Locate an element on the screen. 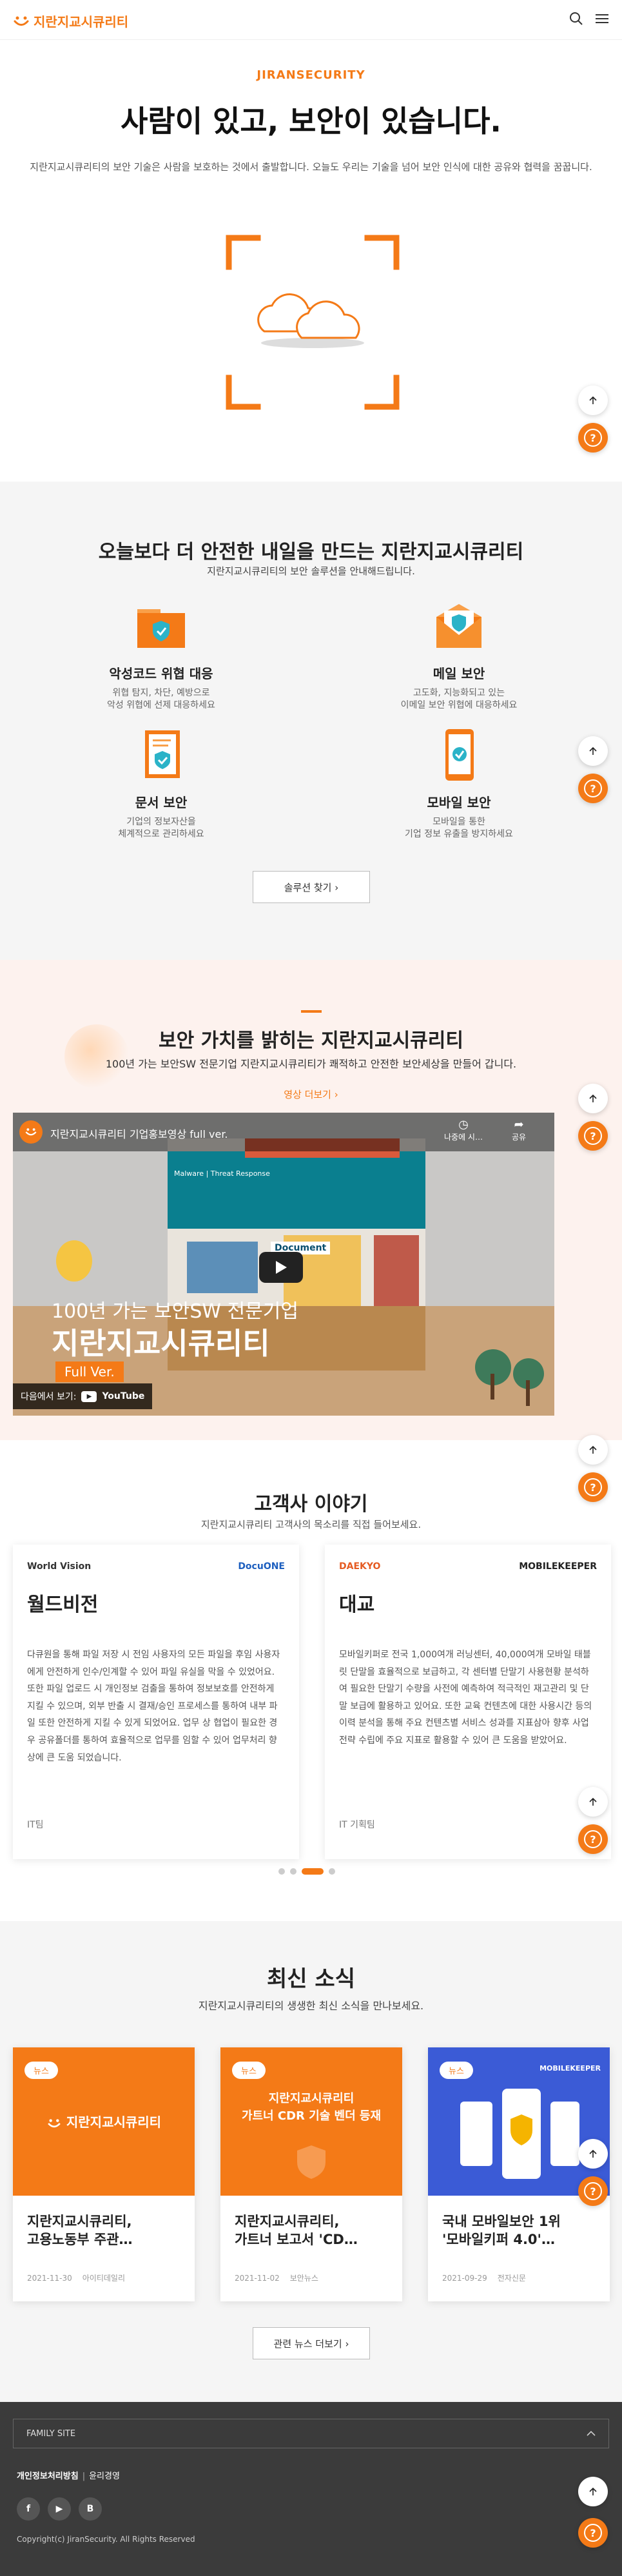 This screenshot has width=622, height=2576. envelope-shield-icon is located at coordinates (459, 627).